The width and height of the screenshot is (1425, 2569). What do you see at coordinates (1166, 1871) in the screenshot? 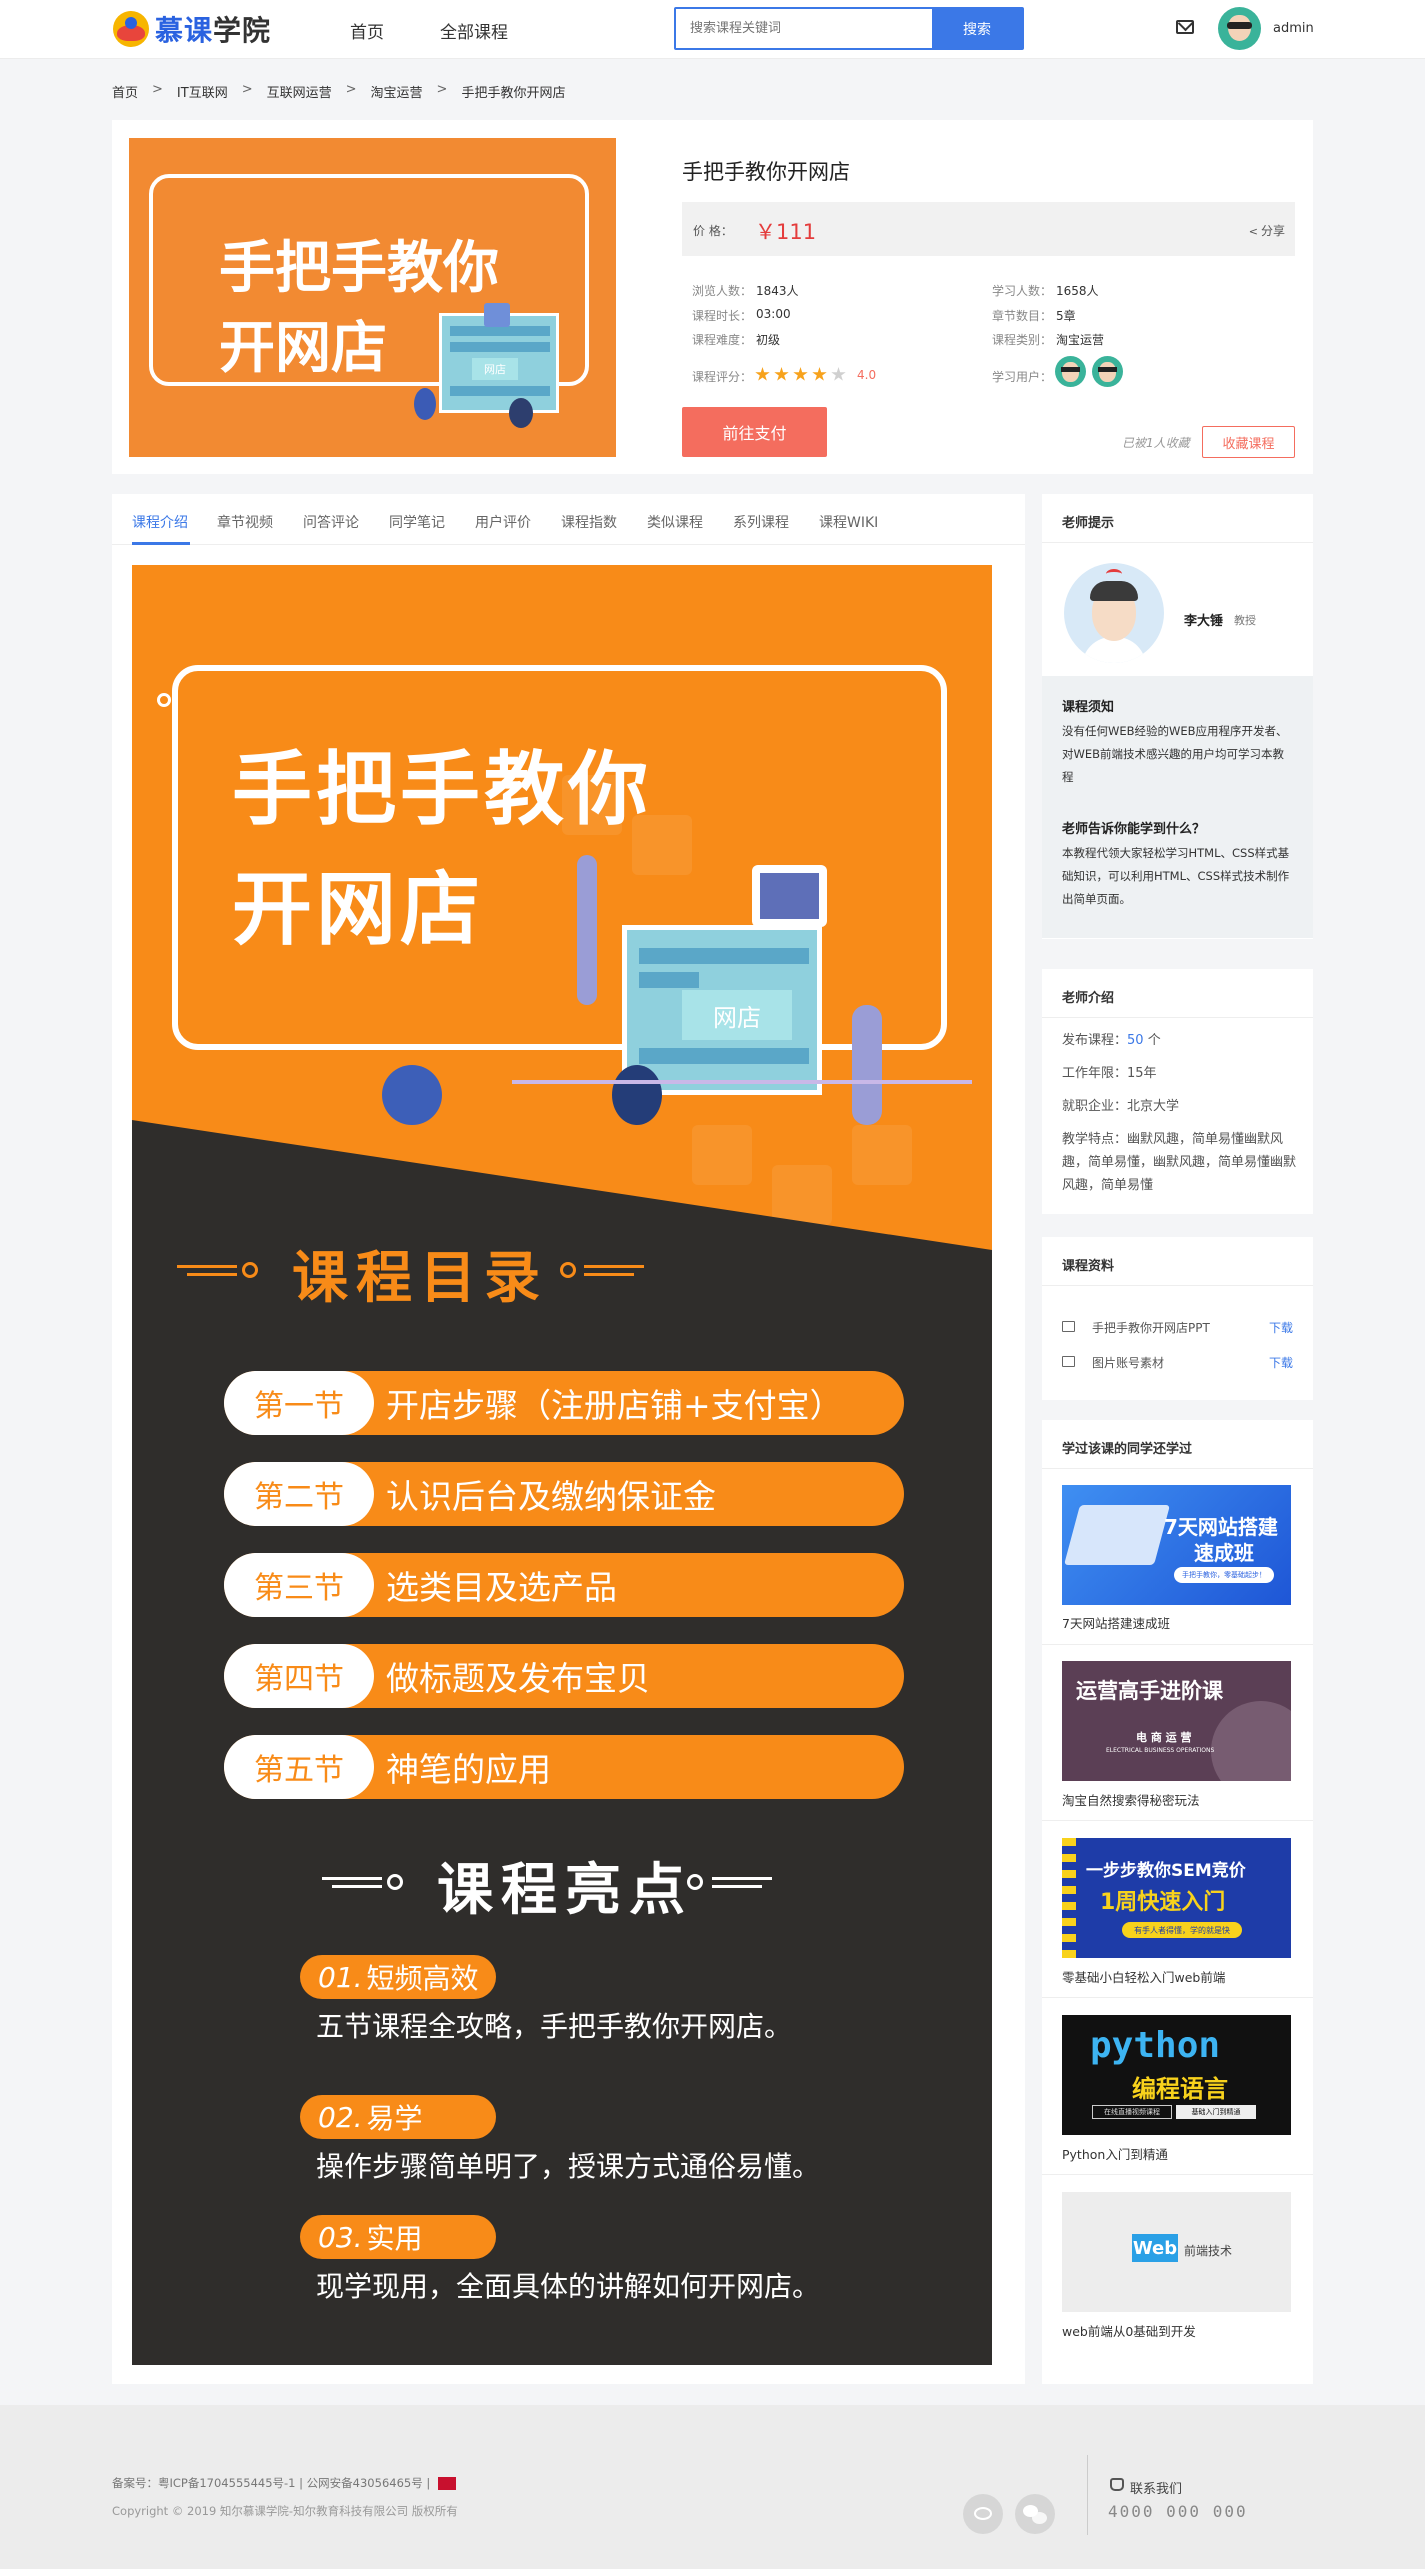
I see `thumbnail-title: 一步步教你SEM竞价` at bounding box center [1166, 1871].